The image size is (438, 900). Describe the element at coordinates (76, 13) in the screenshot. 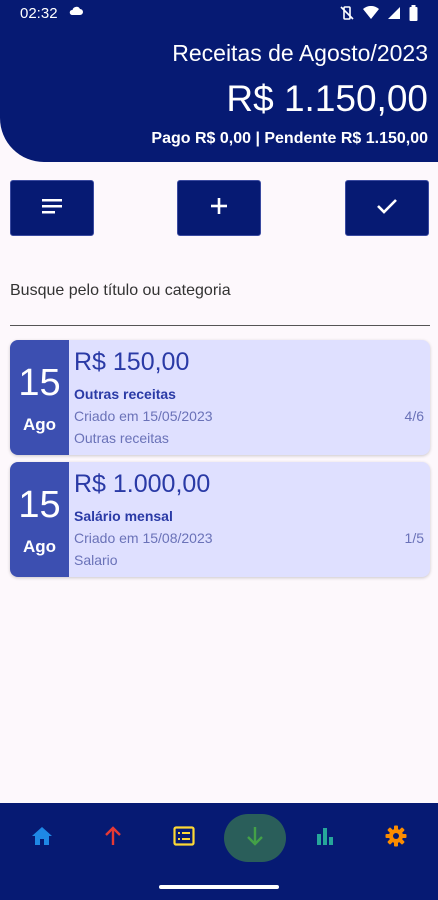

I see `cloud-icon` at that location.